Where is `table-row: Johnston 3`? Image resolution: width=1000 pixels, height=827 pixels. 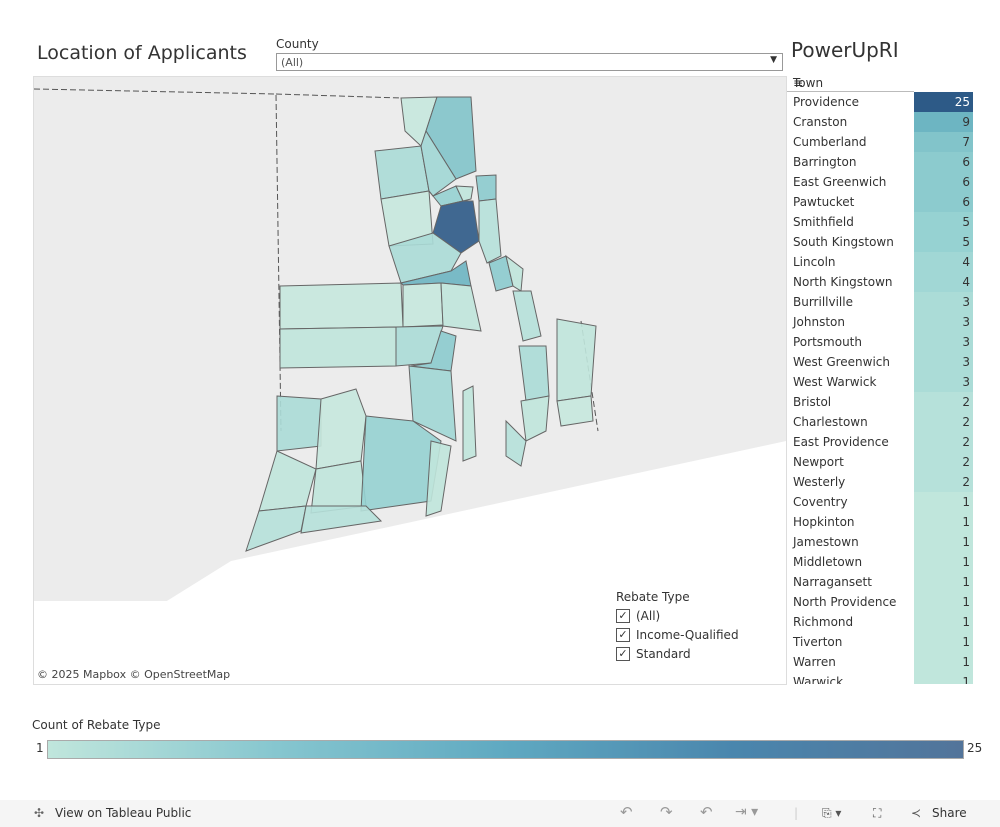 table-row: Johnston 3 is located at coordinates (880, 322).